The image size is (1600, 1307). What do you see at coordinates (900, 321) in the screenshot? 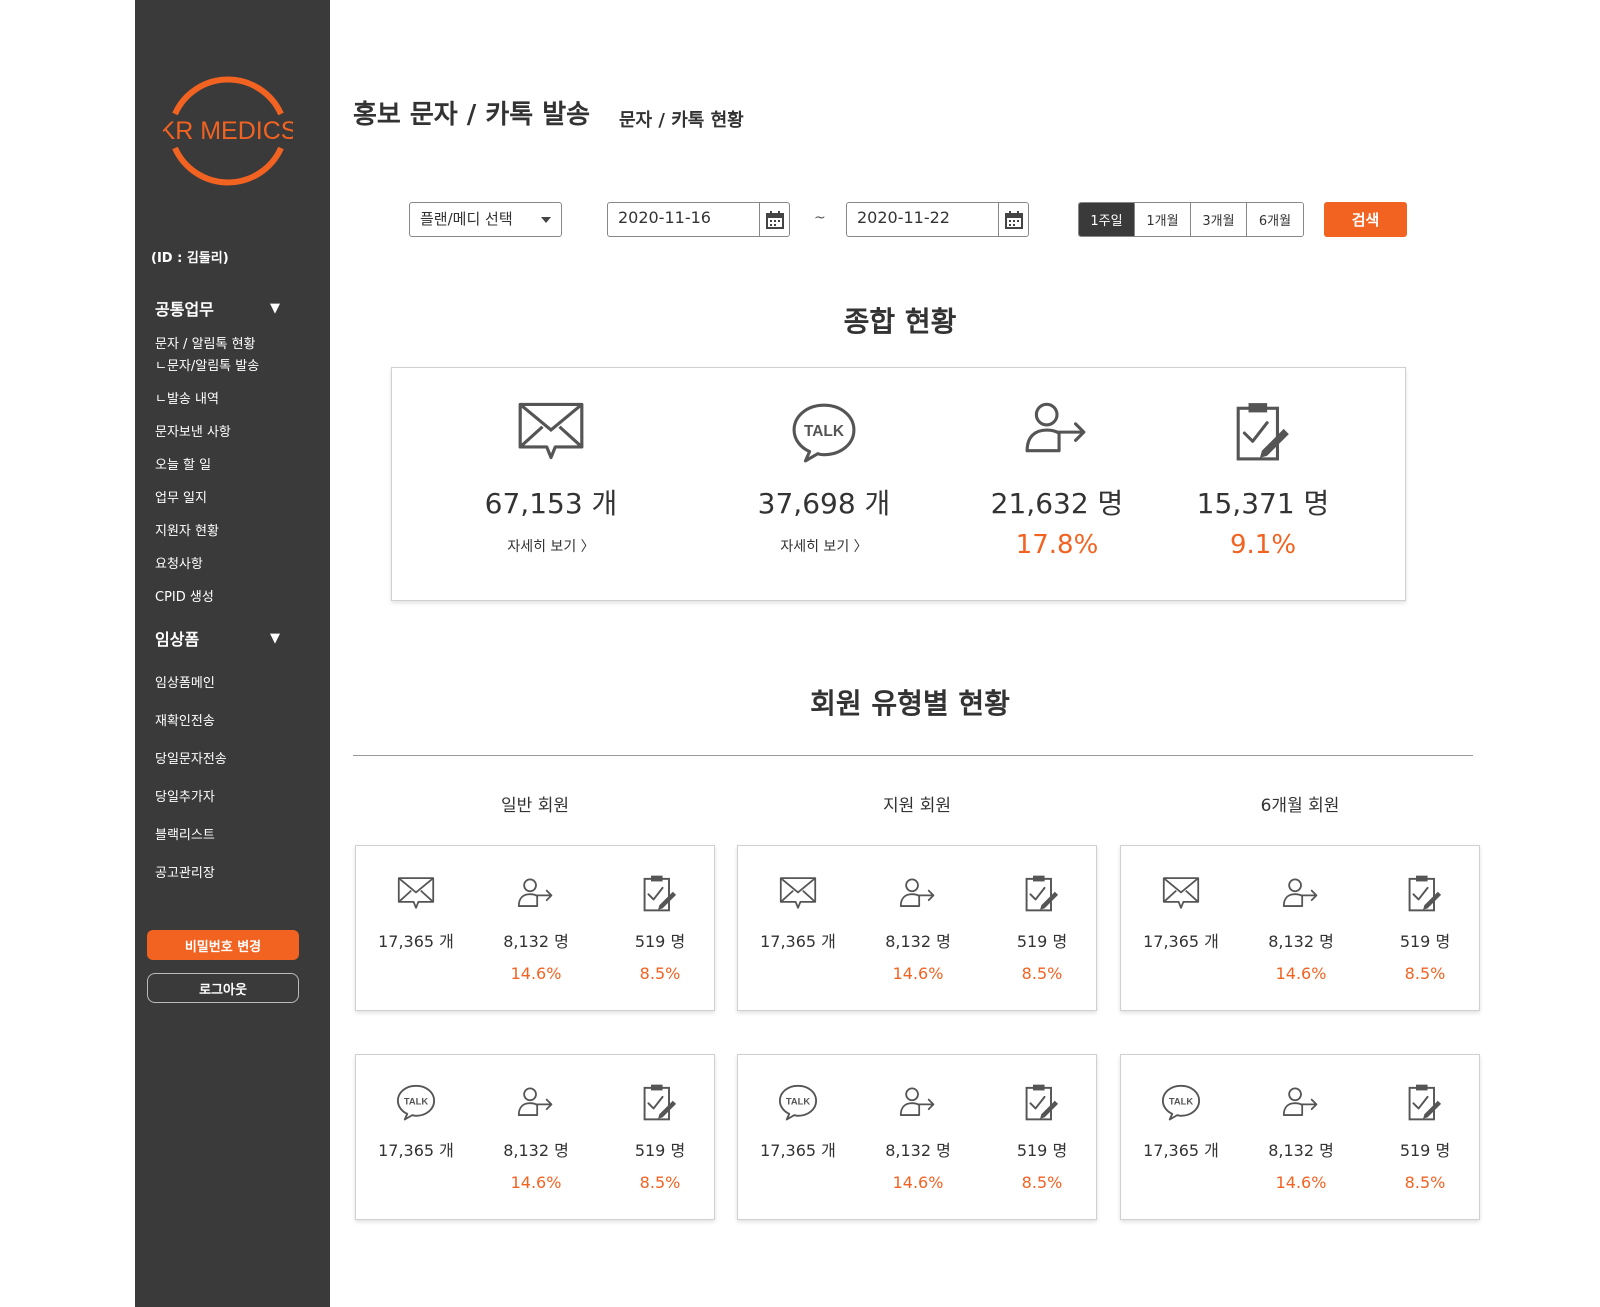
I see `summary-title: 종합 현황` at bounding box center [900, 321].